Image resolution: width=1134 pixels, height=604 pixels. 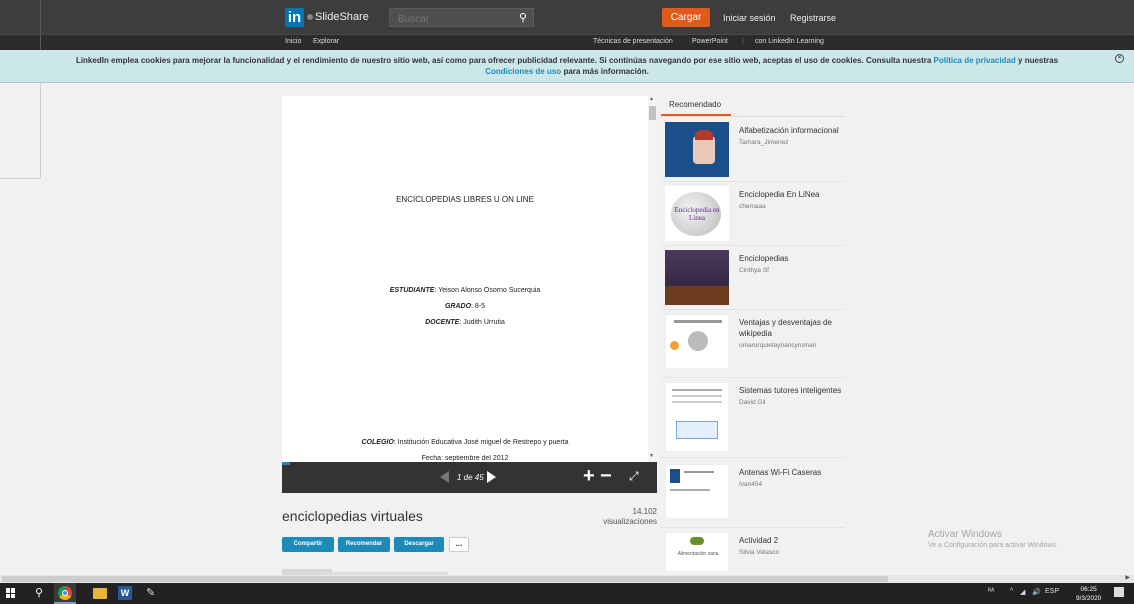 I want to click on volume-icon: 🔊, so click(x=1036, y=592).